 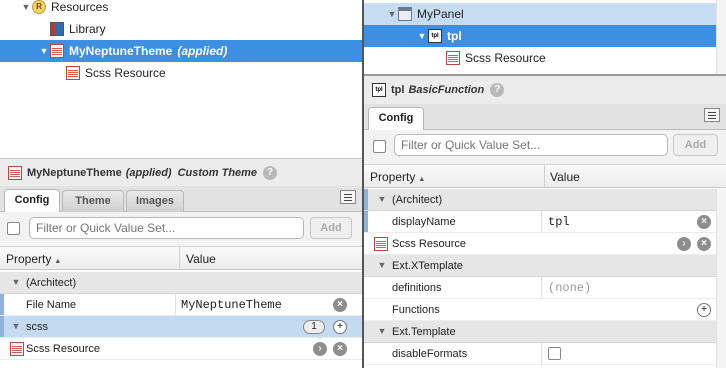 What do you see at coordinates (93, 201) in the screenshot?
I see `tab-theme: Theme` at bounding box center [93, 201].